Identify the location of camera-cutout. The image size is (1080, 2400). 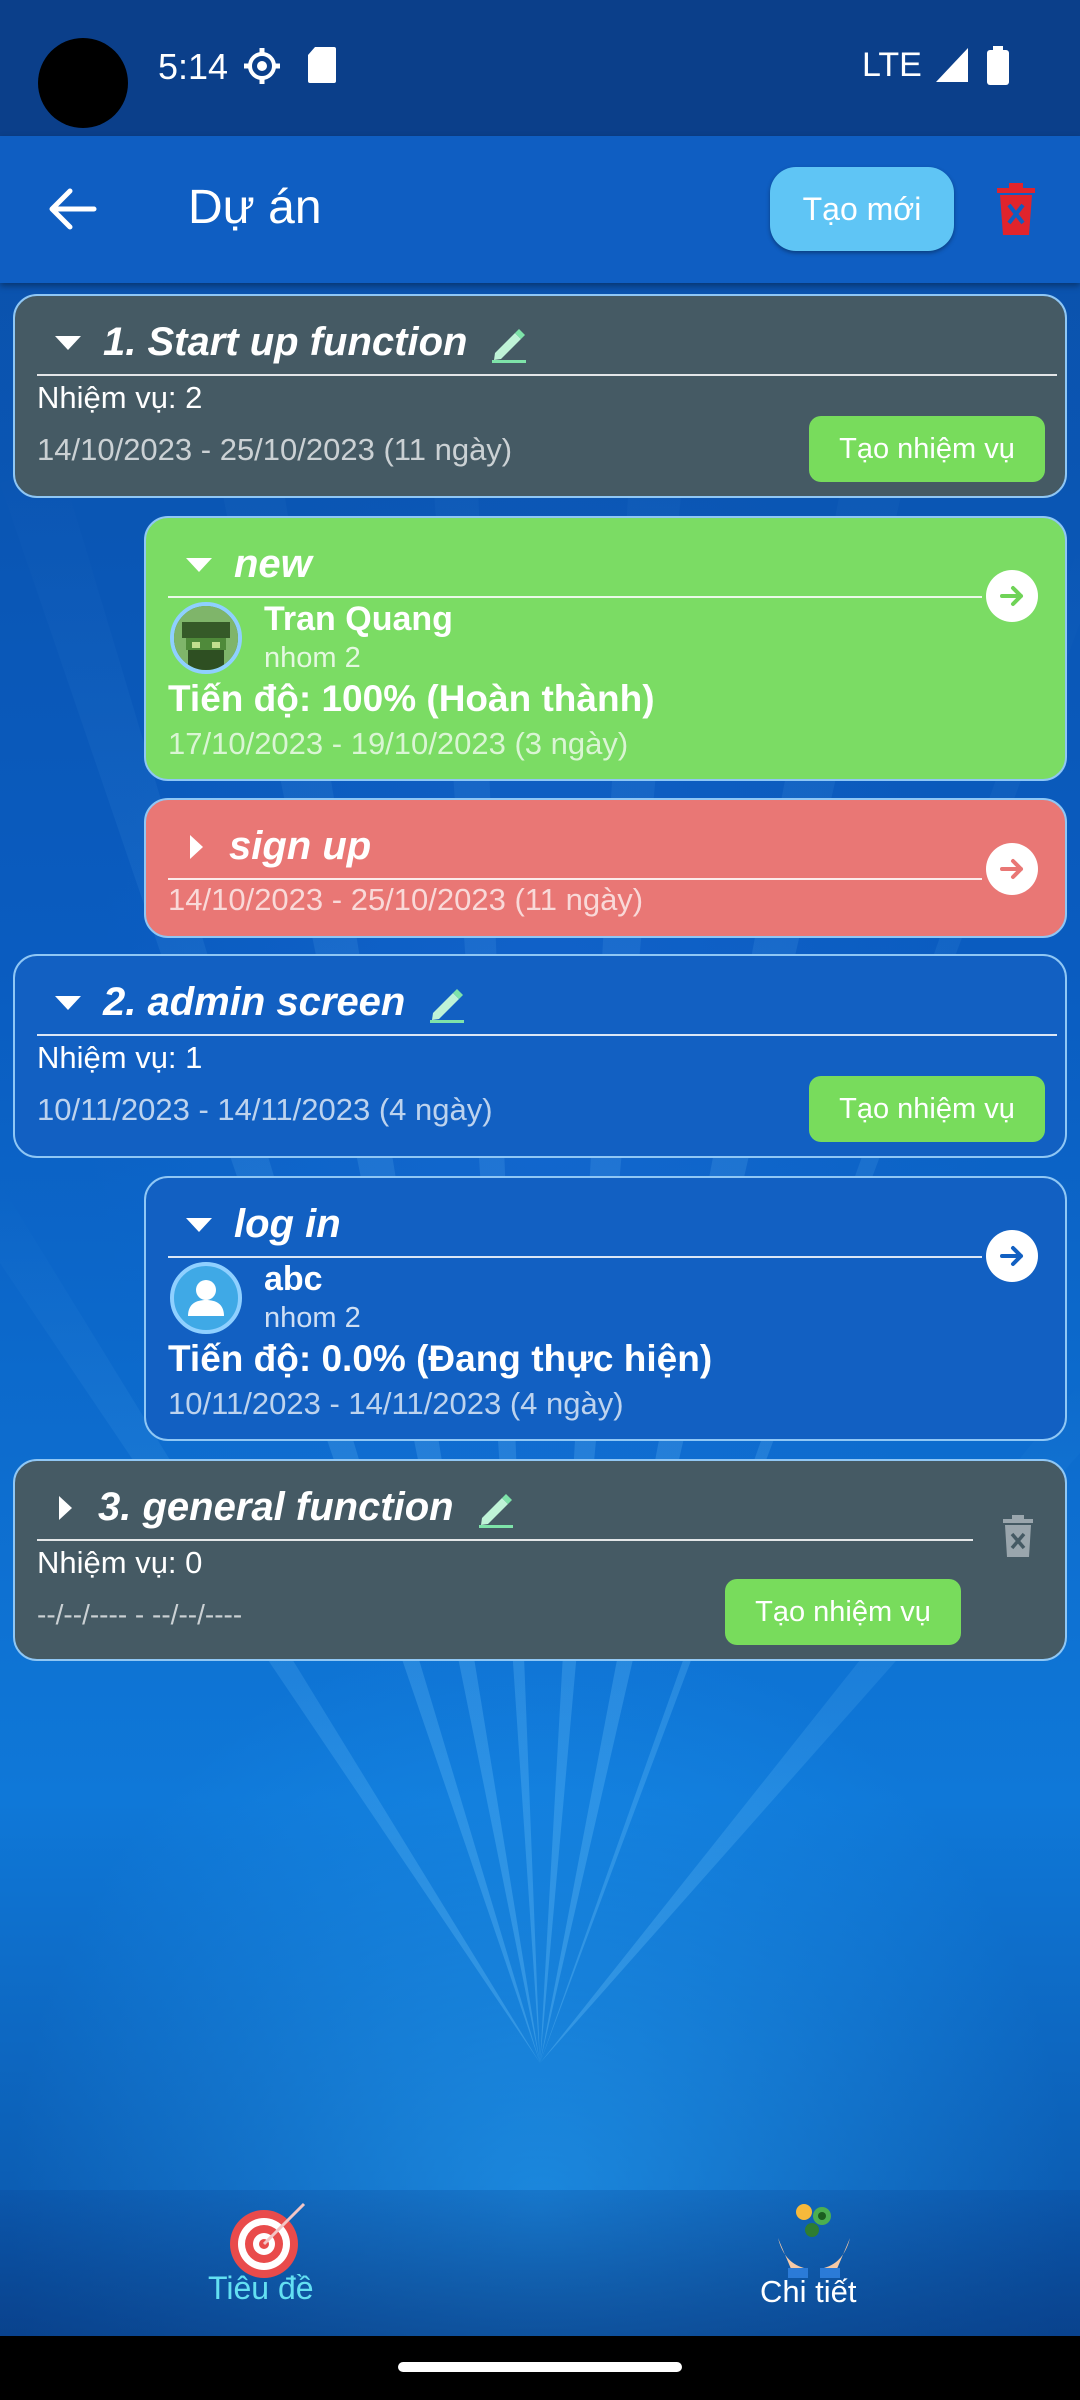
(83, 83).